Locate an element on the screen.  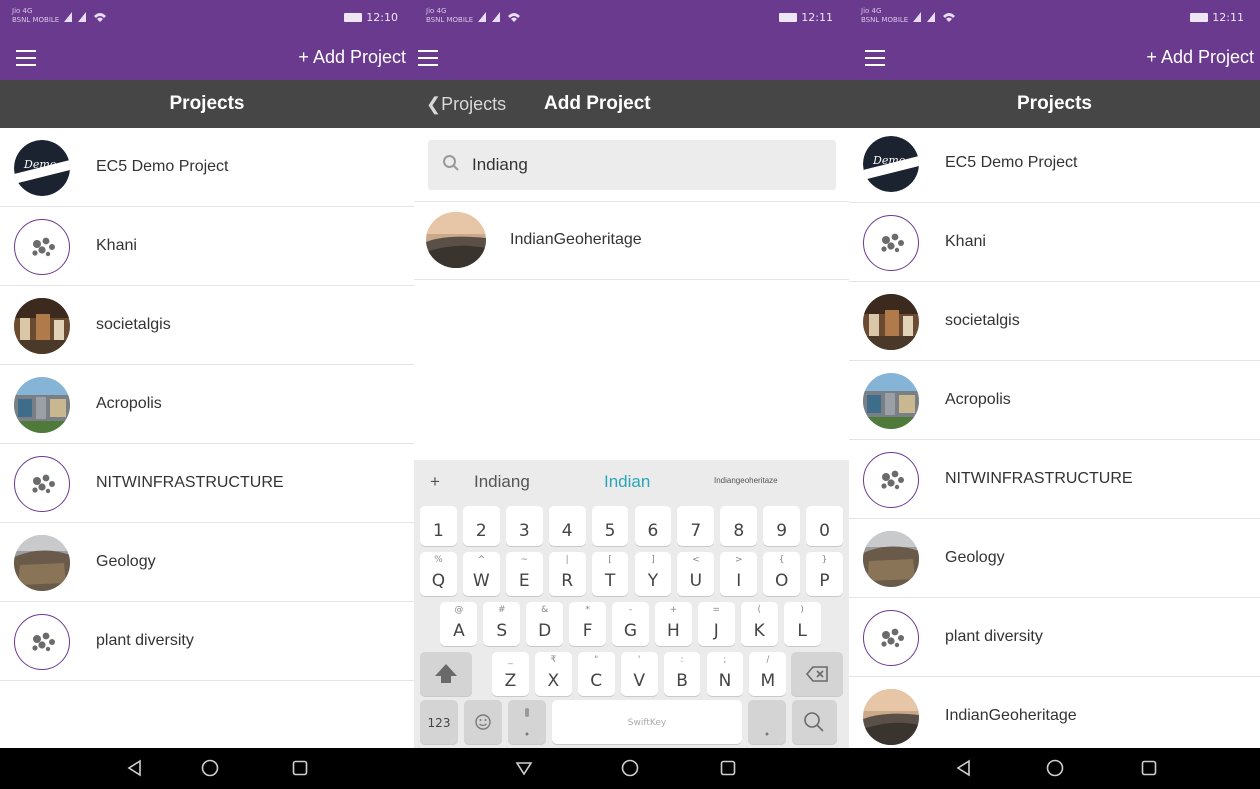
suggestion-2: Indian is located at coordinates (627, 482).